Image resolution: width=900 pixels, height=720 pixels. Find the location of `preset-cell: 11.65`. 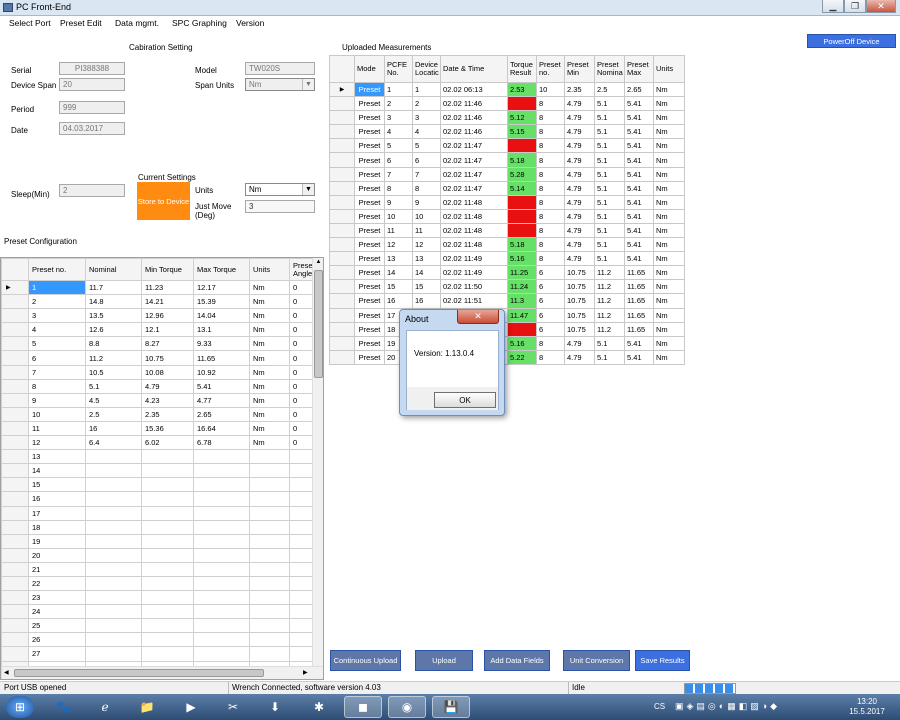

preset-cell: 11.65 is located at coordinates (221, 358).